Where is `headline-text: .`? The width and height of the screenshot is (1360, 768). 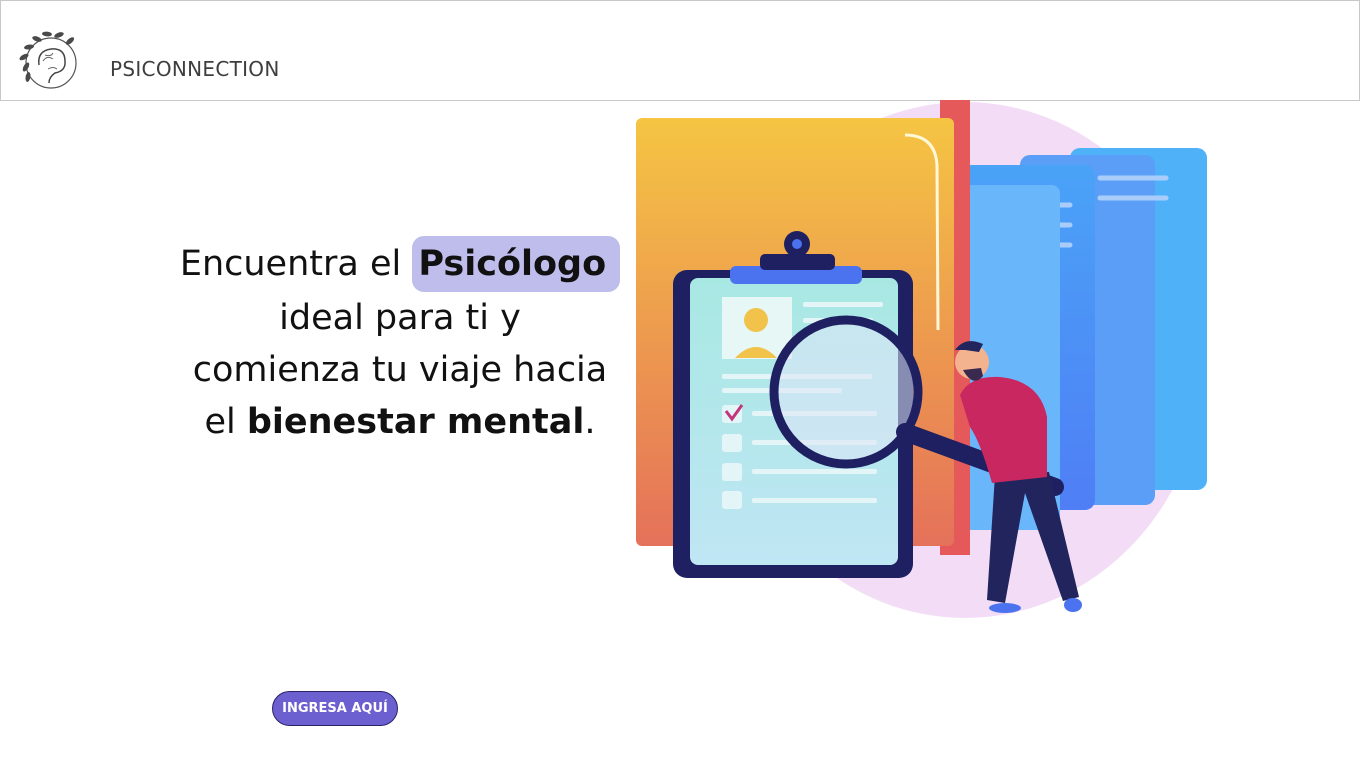 headline-text: . is located at coordinates (590, 422).